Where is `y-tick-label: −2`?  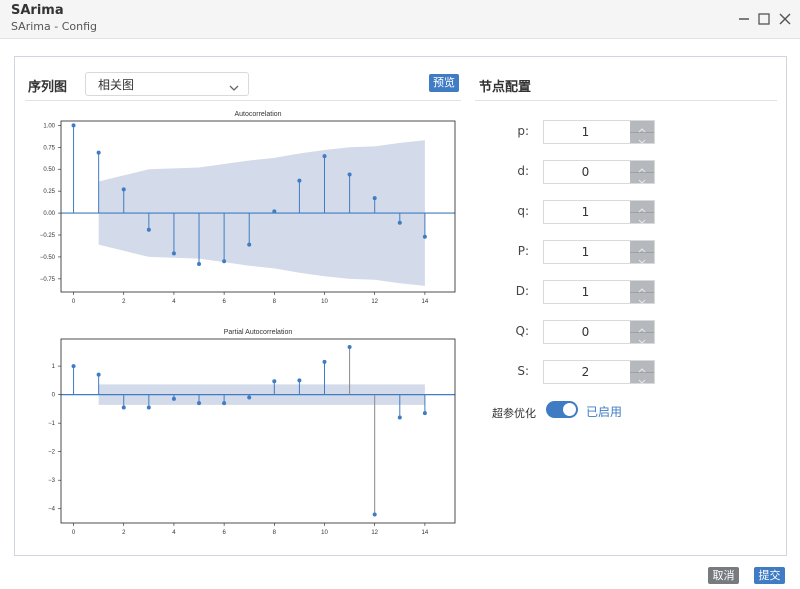 y-tick-label: −2 is located at coordinates (52, 453).